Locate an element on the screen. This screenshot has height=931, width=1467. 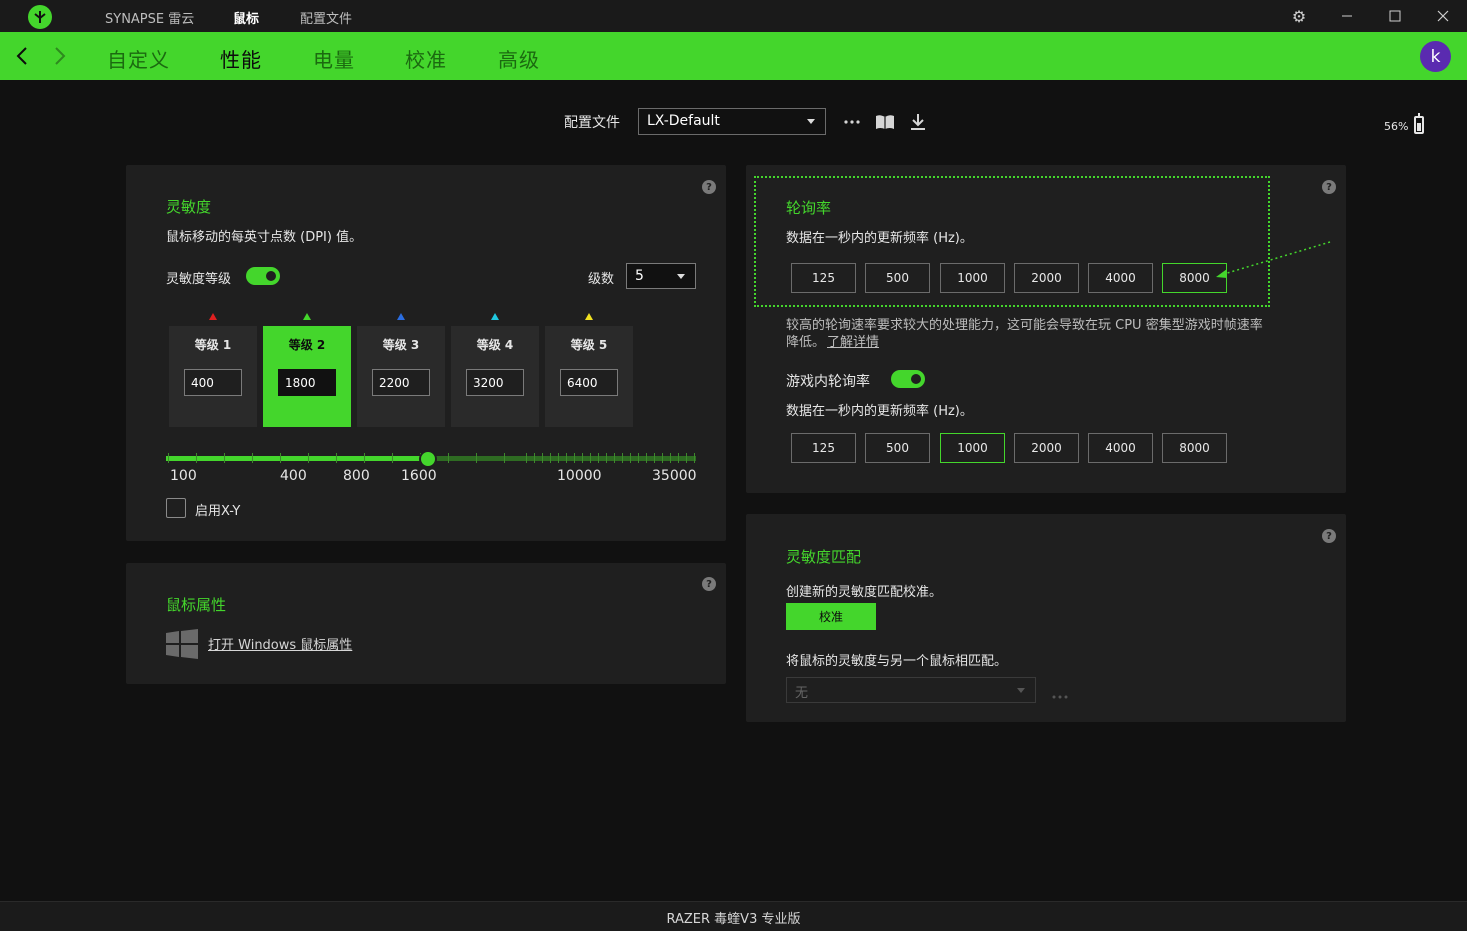
polling-rate-title: 轮询率 is located at coordinates (809, 208).